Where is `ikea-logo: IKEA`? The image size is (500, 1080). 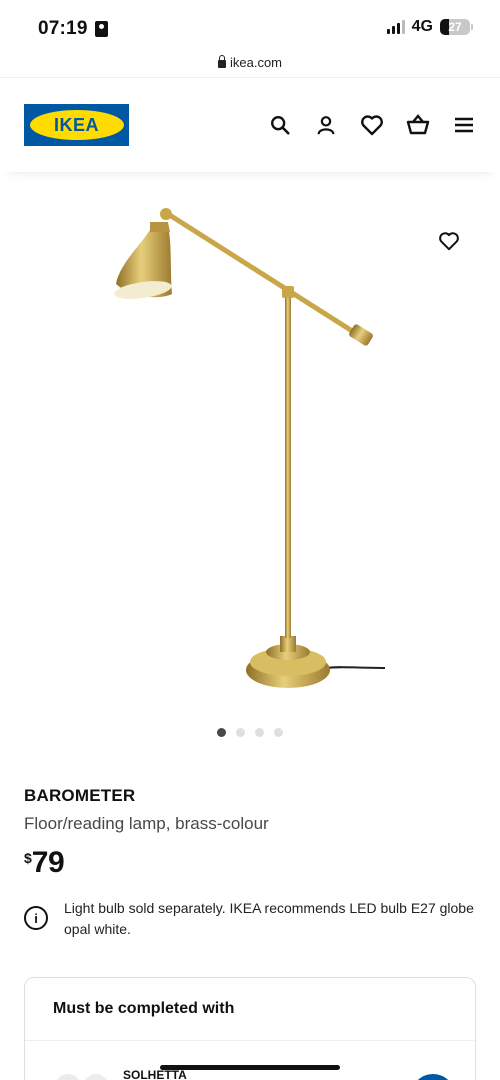 ikea-logo: IKEA is located at coordinates (76, 125).